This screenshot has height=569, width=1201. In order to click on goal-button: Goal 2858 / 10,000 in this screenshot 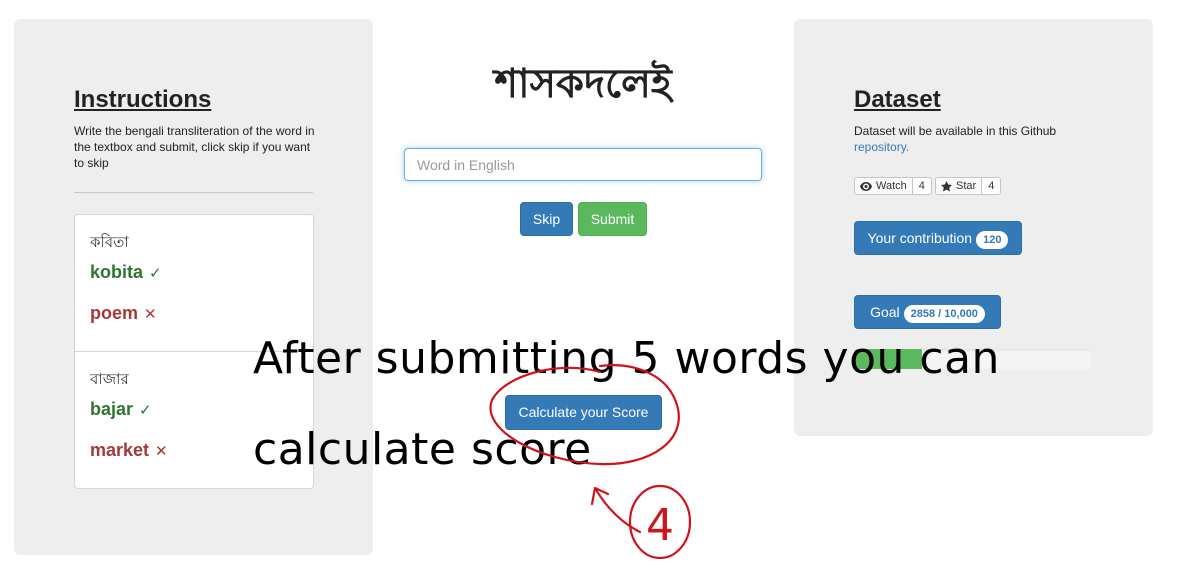, I will do `click(927, 312)`.